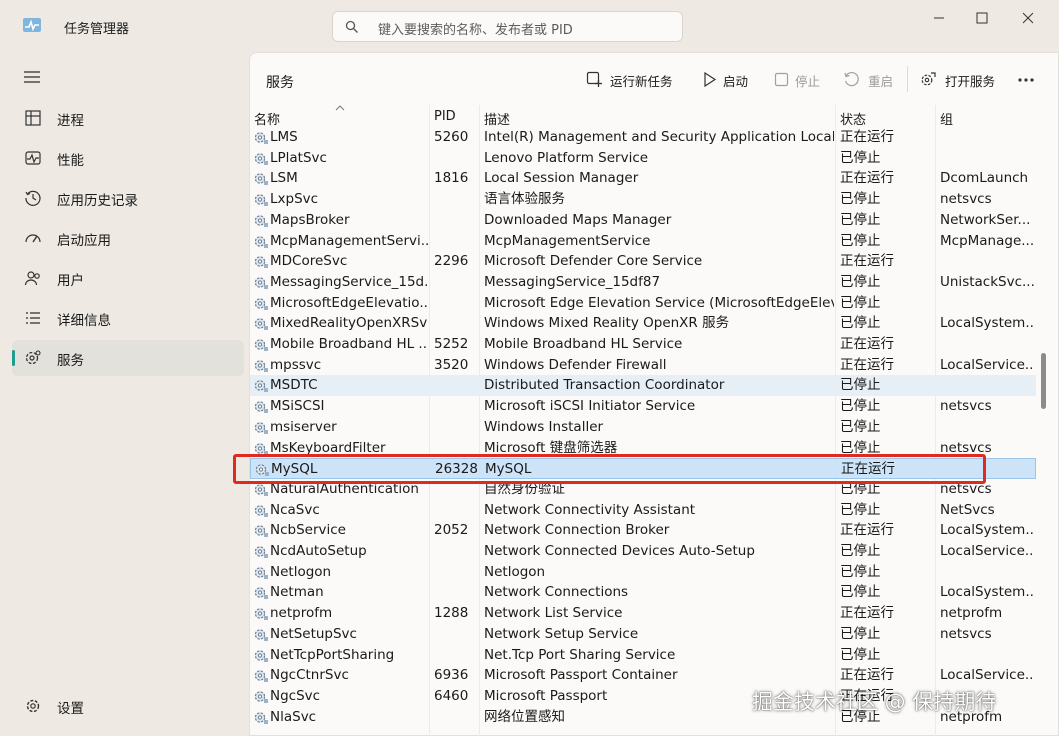  What do you see at coordinates (798, 80) in the screenshot?
I see `stop-button: 停止` at bounding box center [798, 80].